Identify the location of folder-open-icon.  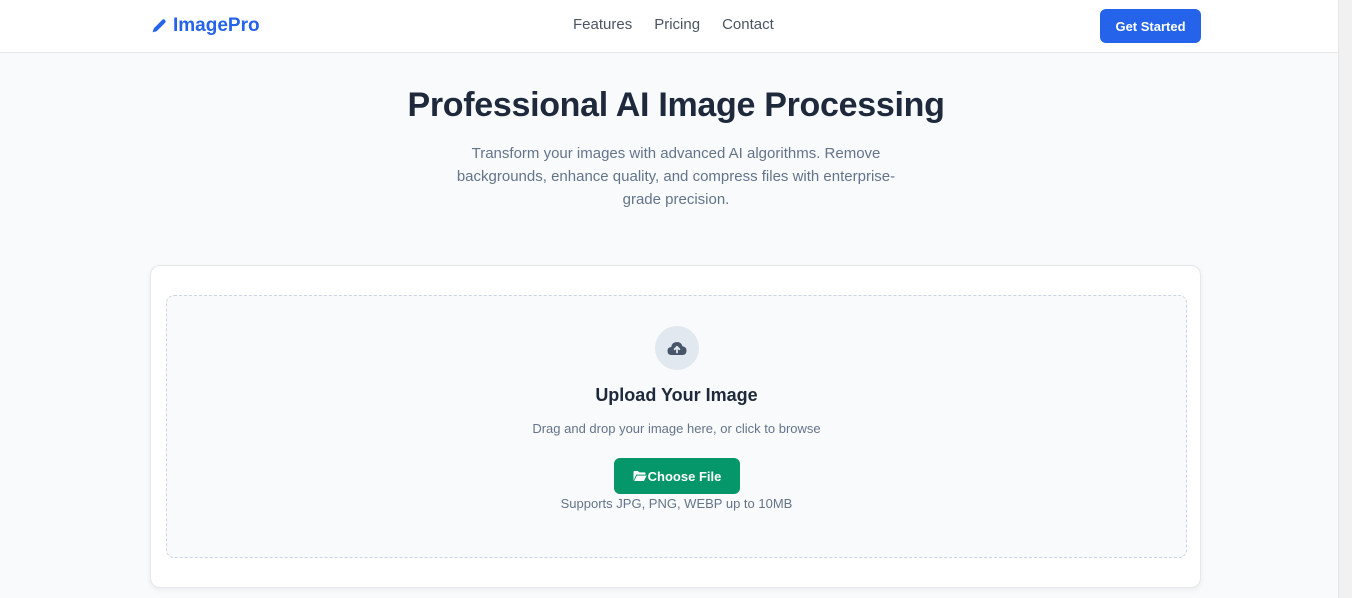
(640, 476).